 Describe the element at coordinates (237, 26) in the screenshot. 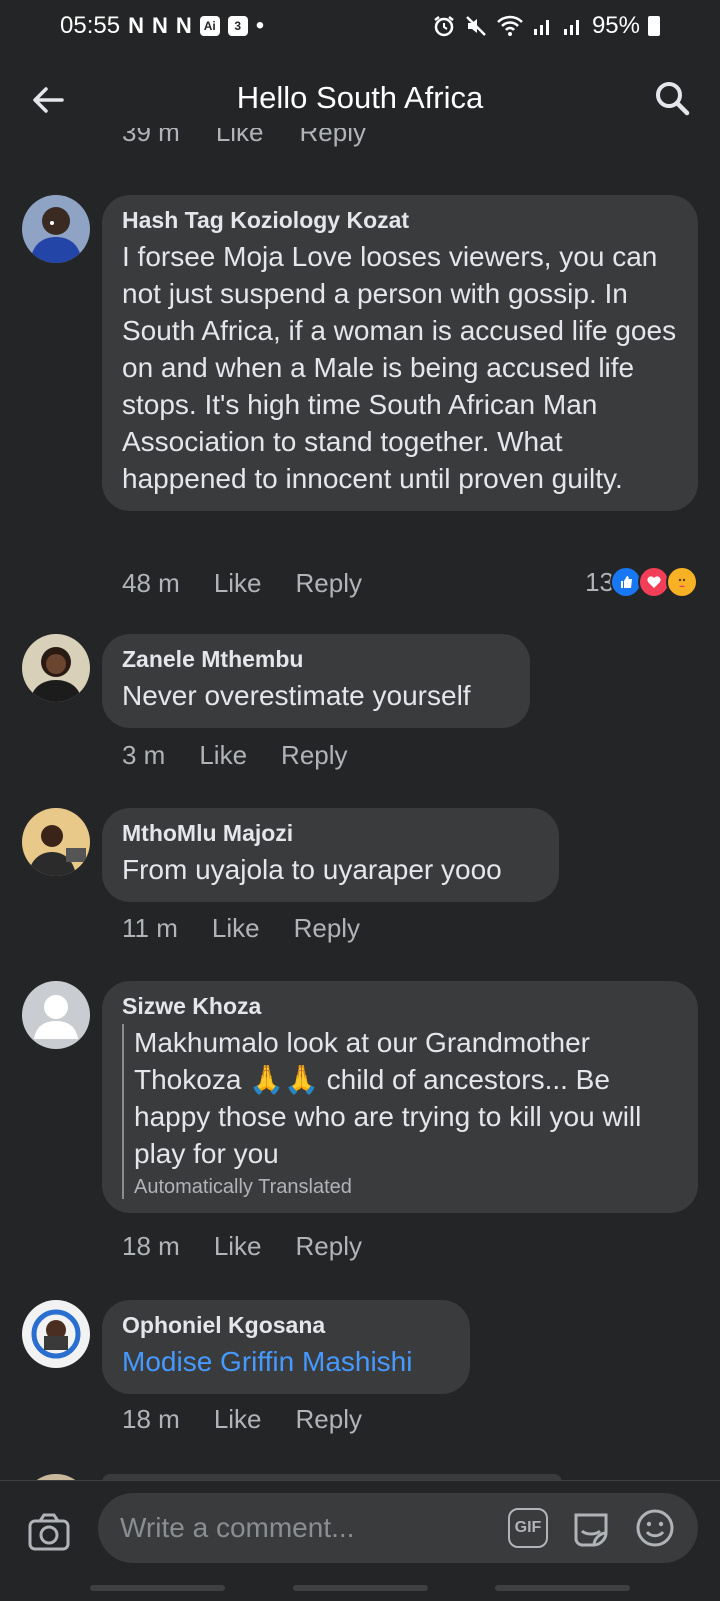

I see `notification-calendar-icon: 3` at that location.